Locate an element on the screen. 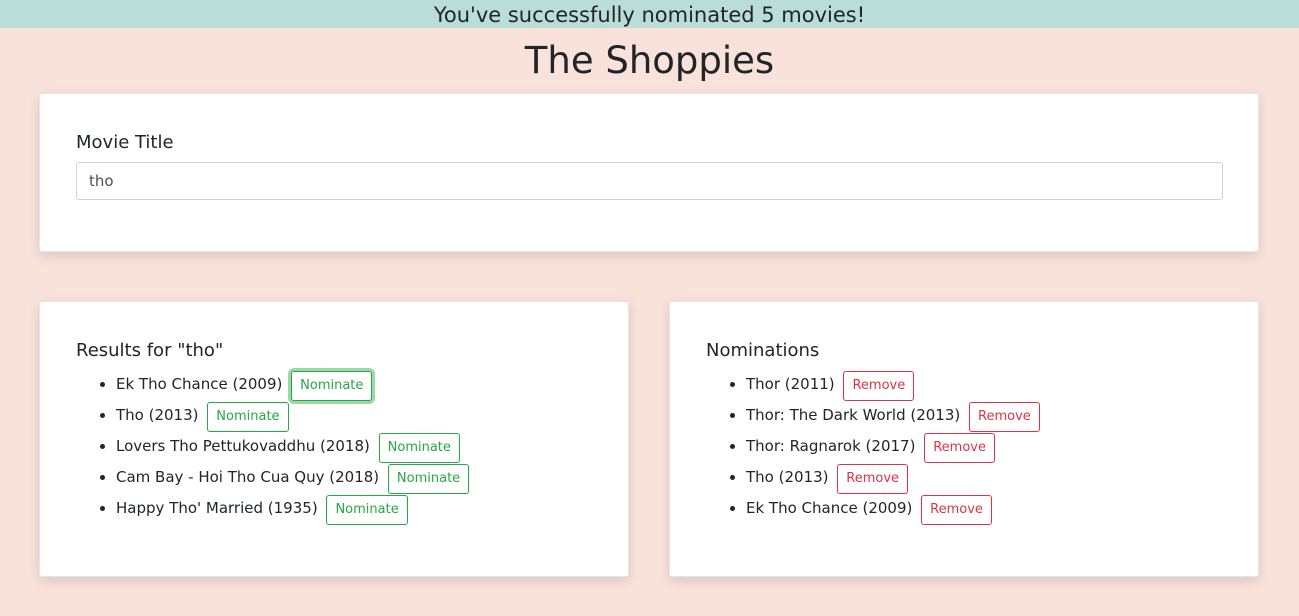 This screenshot has height=616, width=1299. results-heading: Results for "tho" is located at coordinates (150, 350).